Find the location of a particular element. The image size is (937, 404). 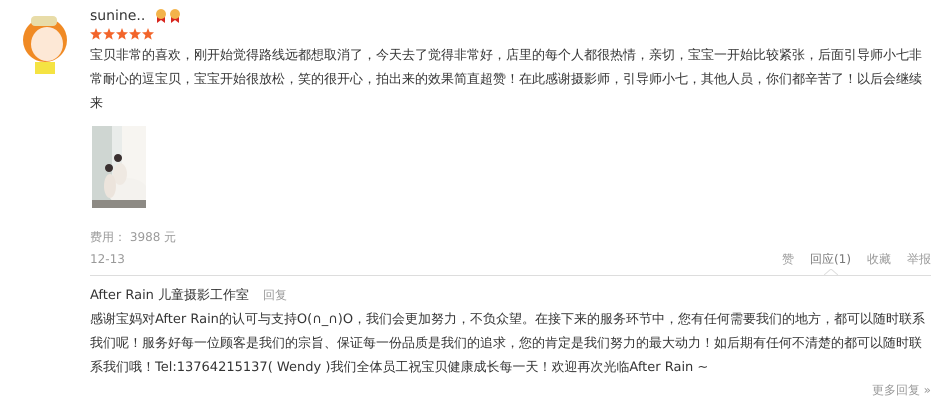

more-replies-link: 更多回复 » is located at coordinates (901, 390).